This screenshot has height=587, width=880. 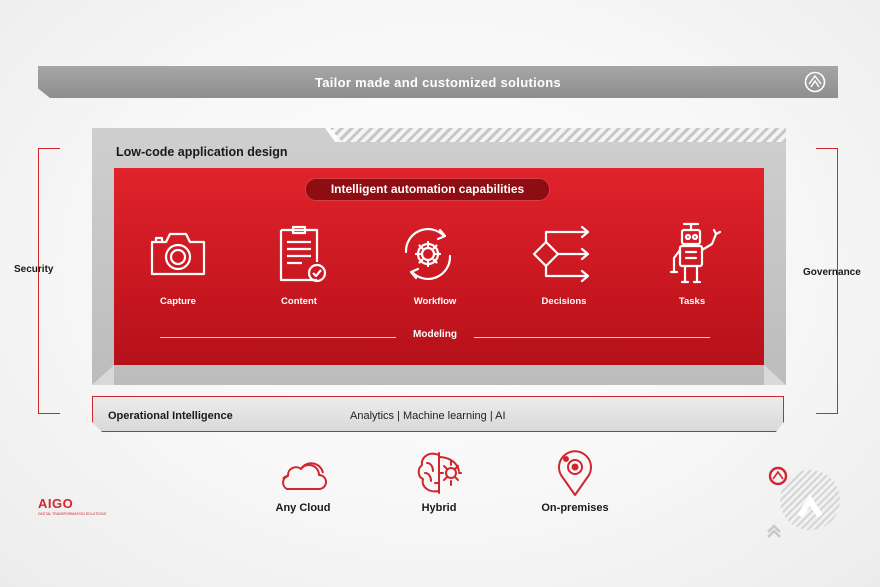 What do you see at coordinates (202, 152) in the screenshot?
I see `low-code-title: Low-code application design` at bounding box center [202, 152].